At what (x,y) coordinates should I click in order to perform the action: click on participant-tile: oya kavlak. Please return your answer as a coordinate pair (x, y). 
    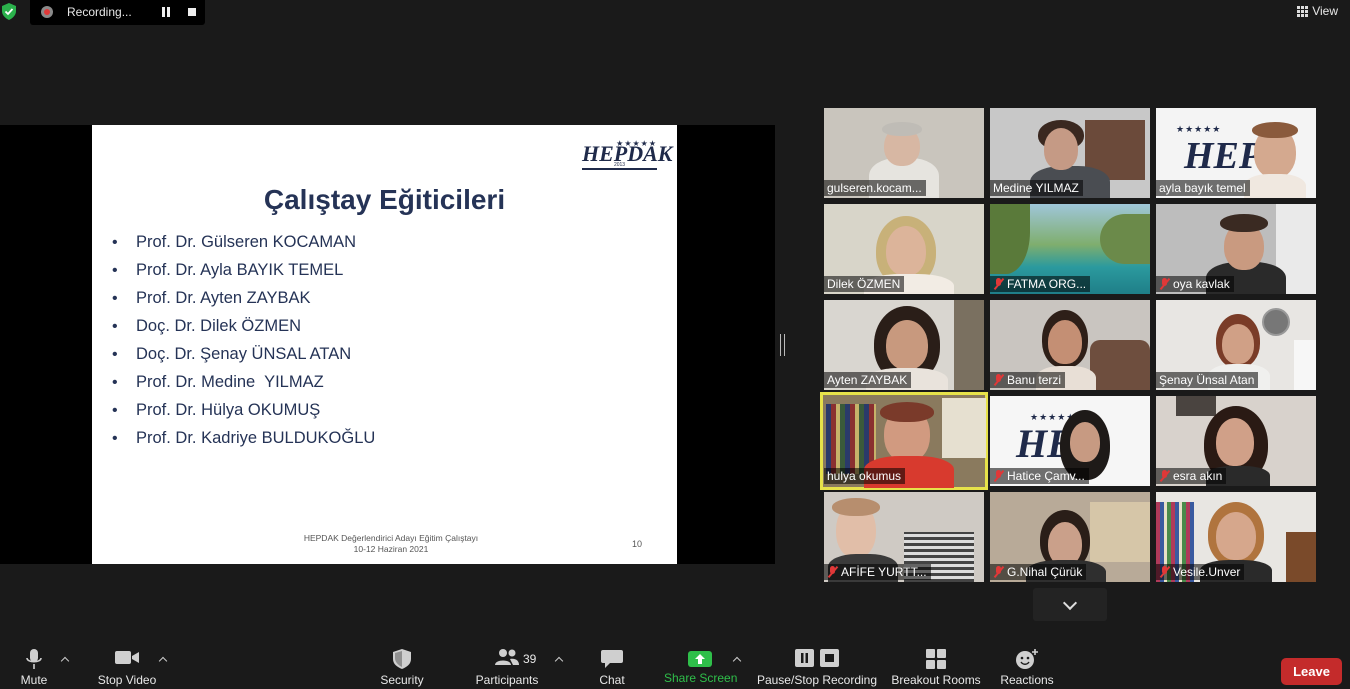
    Looking at the image, I should click on (1236, 249).